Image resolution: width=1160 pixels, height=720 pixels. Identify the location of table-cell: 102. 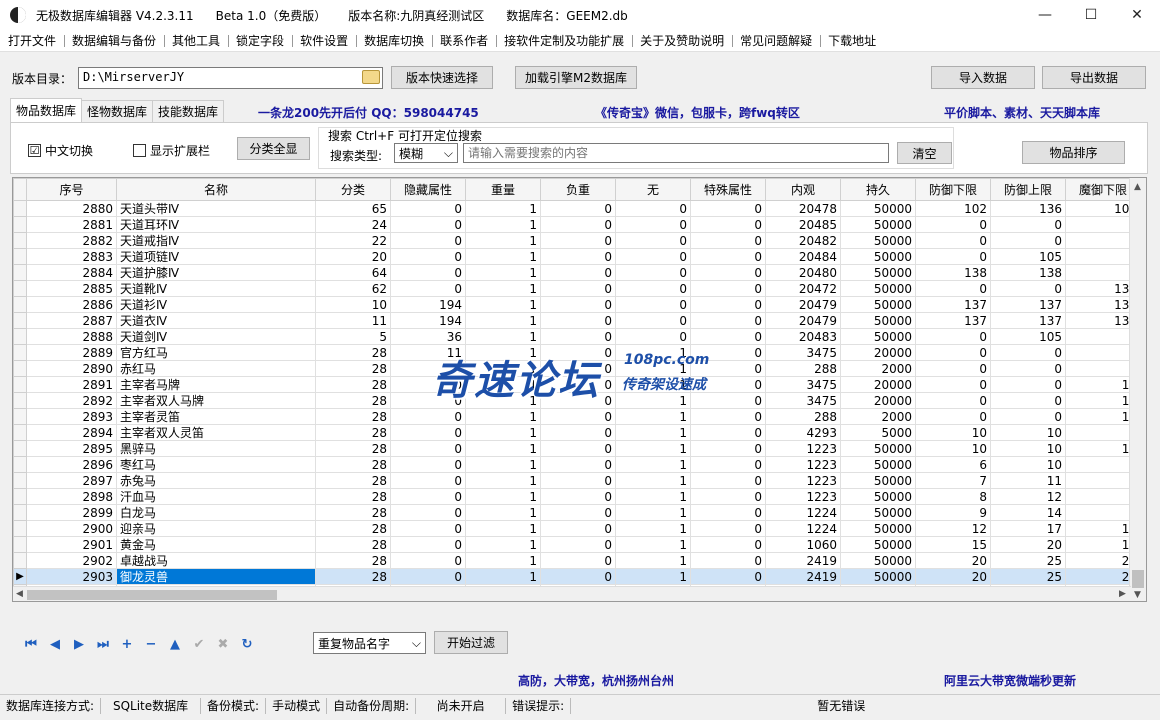
(953, 208).